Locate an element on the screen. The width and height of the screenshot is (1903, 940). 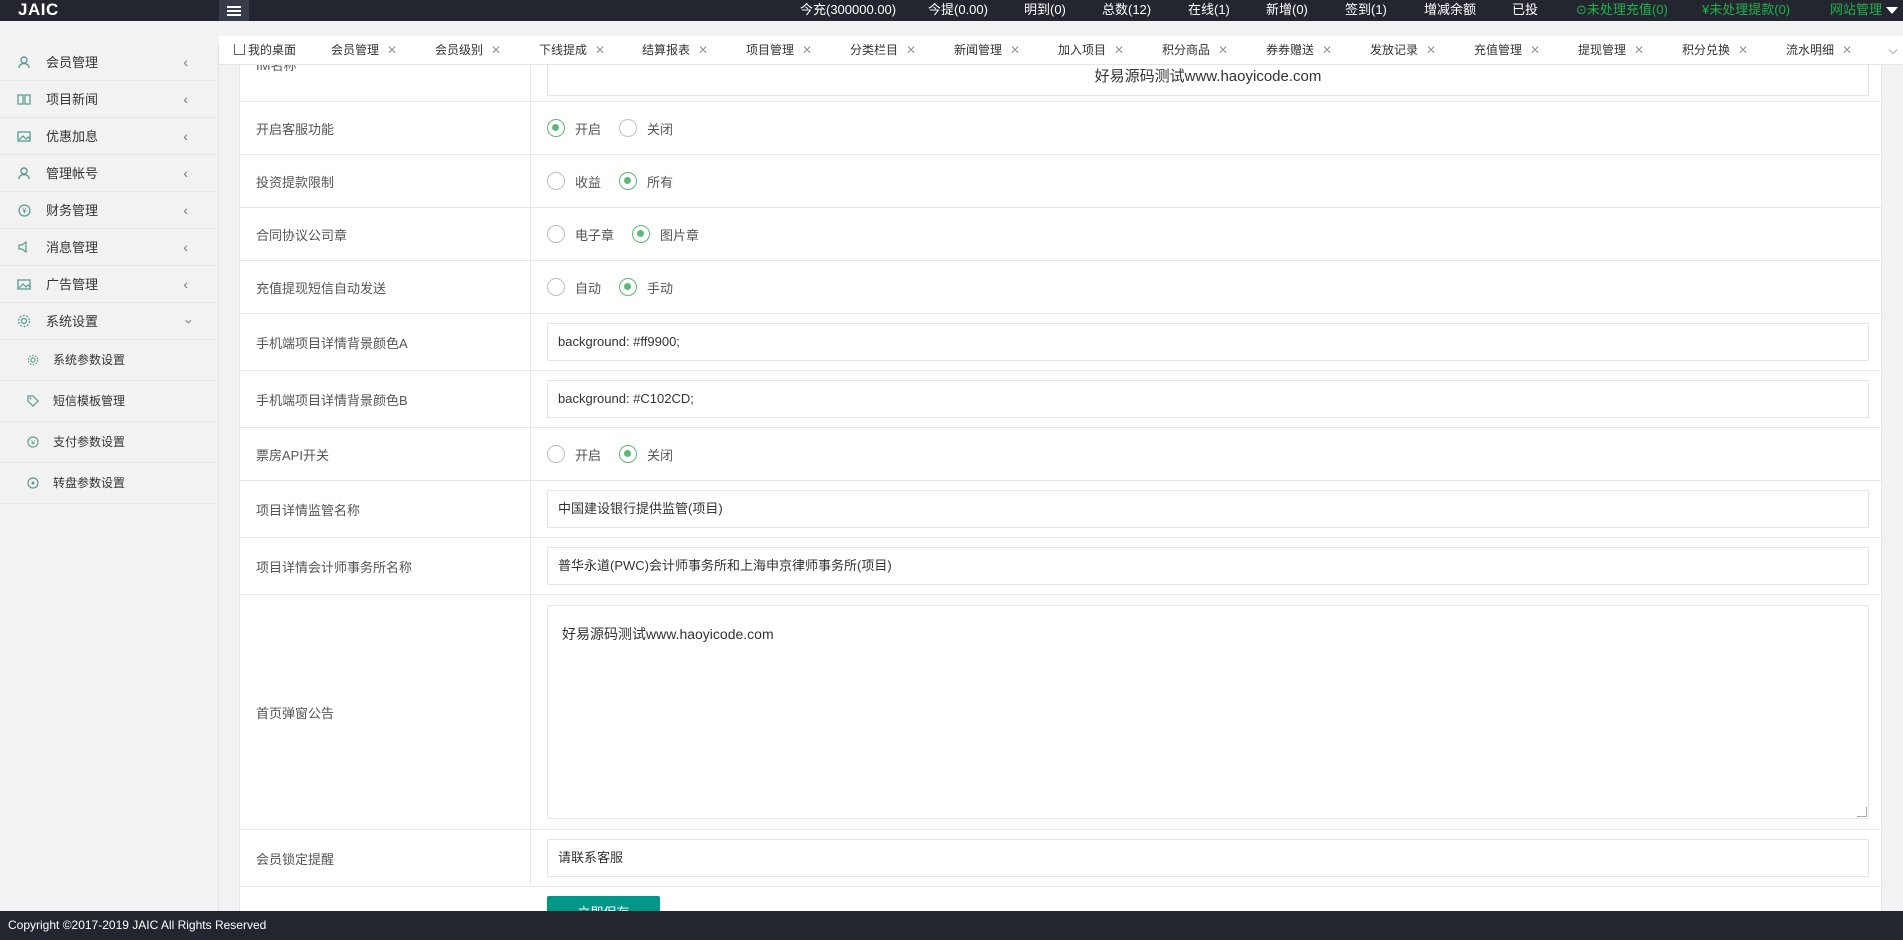
sidebar-item-messages: 消息管理 ‹ is located at coordinates (109, 247).